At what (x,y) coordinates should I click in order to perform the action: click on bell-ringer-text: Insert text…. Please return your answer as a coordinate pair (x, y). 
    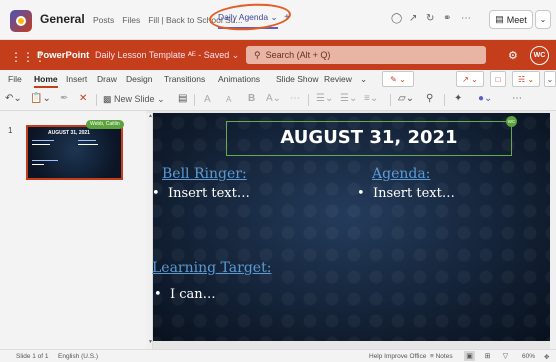
    Looking at the image, I should click on (208, 193).